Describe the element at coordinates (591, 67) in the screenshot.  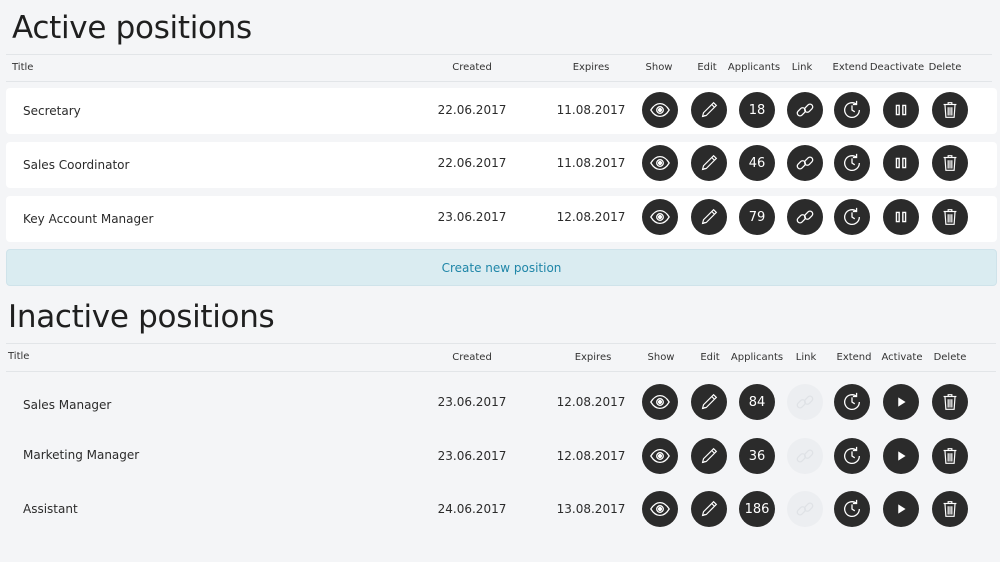
I see `header-expires: Expires` at that location.